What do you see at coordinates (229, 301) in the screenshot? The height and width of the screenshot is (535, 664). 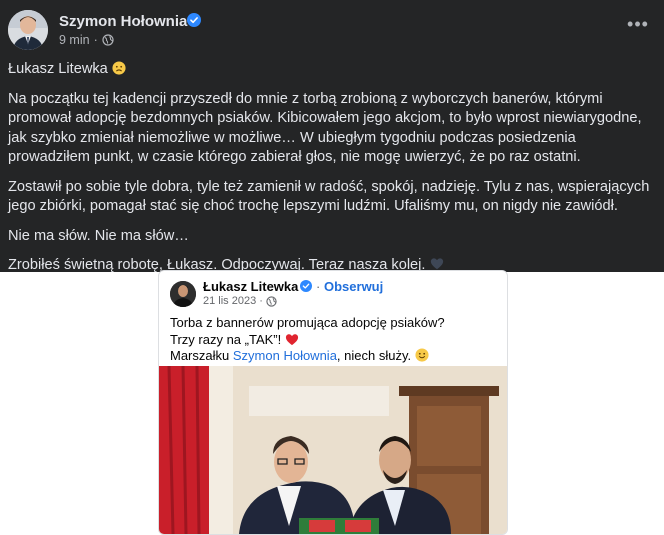 I see `shared-post-date: 21 lis 2023` at bounding box center [229, 301].